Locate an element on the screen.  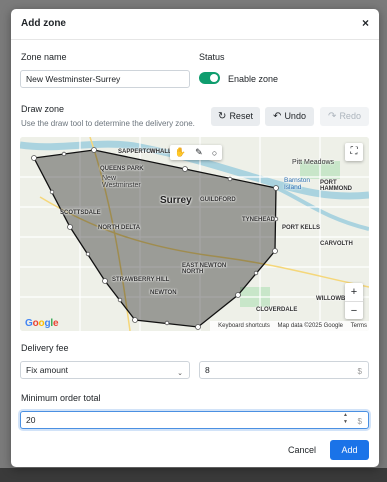
map-data-text: Map data ©2025 Google is located at coordinates (310, 326).